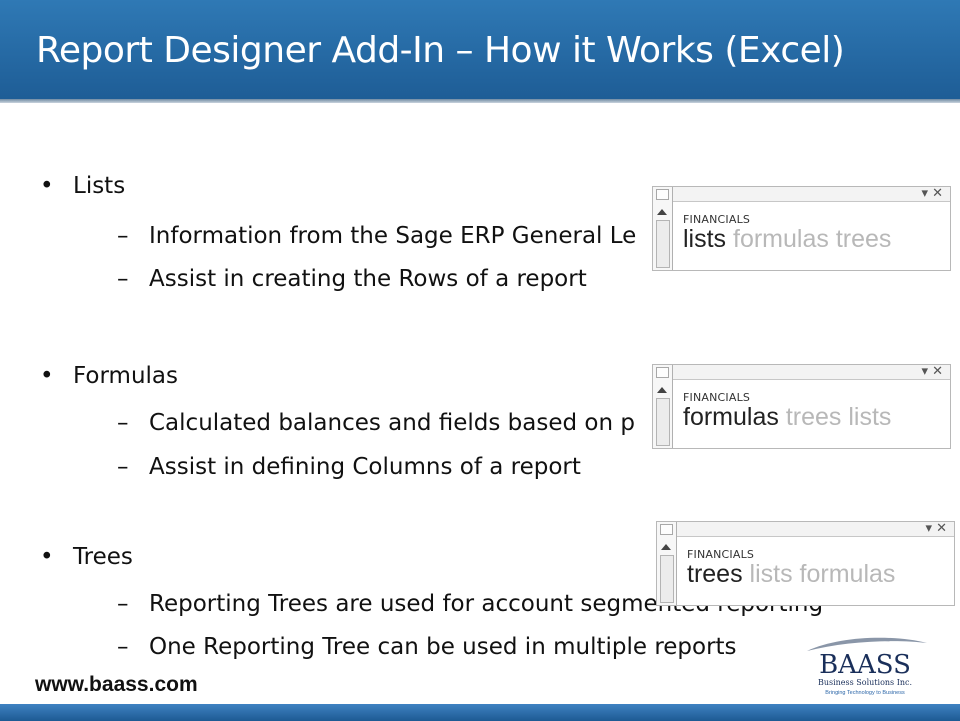 The image size is (960, 721). I want to click on bullet-formulas: • Formulas, so click(109, 376).